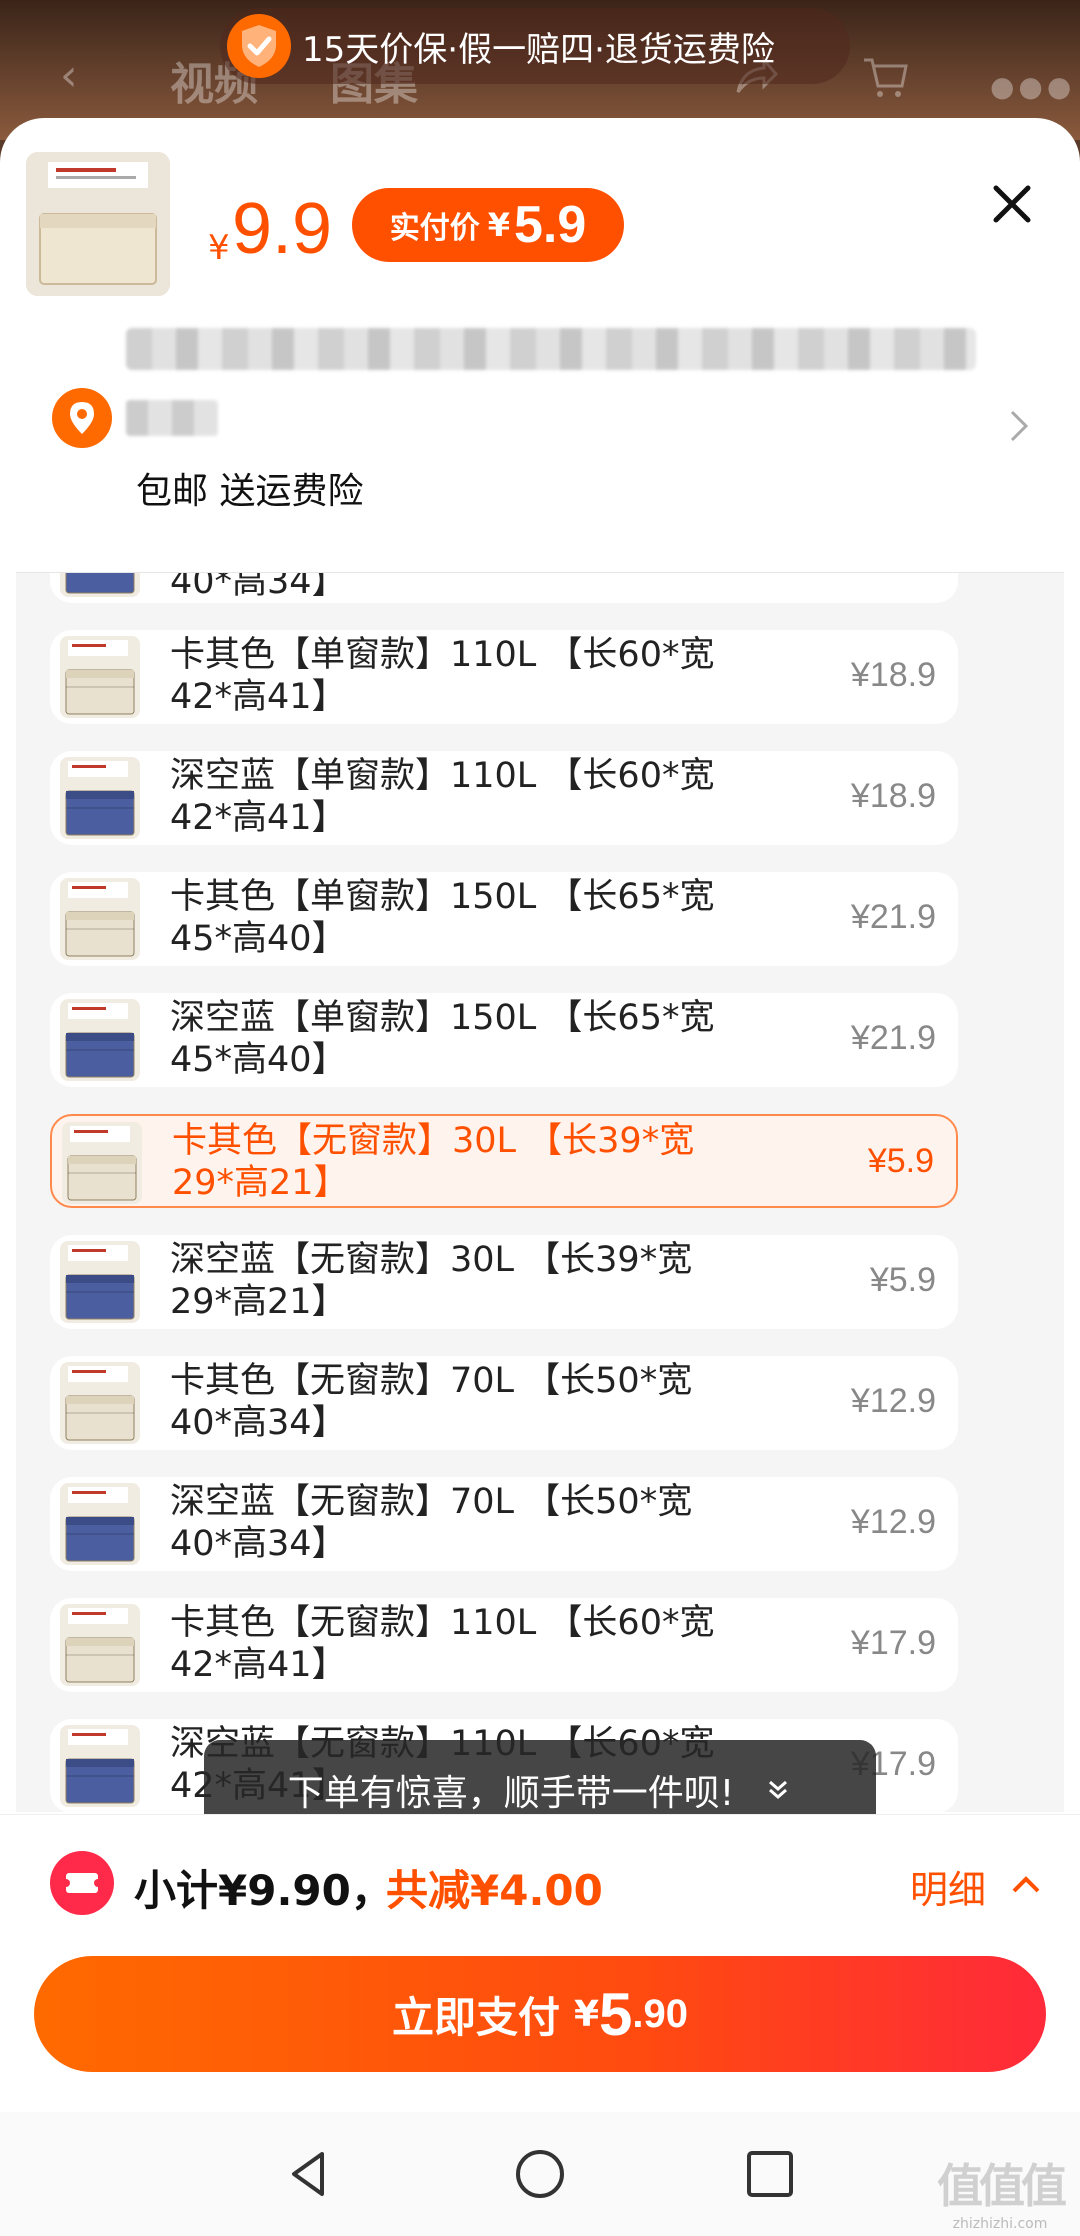  Describe the element at coordinates (498, 225) in the screenshot. I see `paid-price-currency: ¥` at that location.